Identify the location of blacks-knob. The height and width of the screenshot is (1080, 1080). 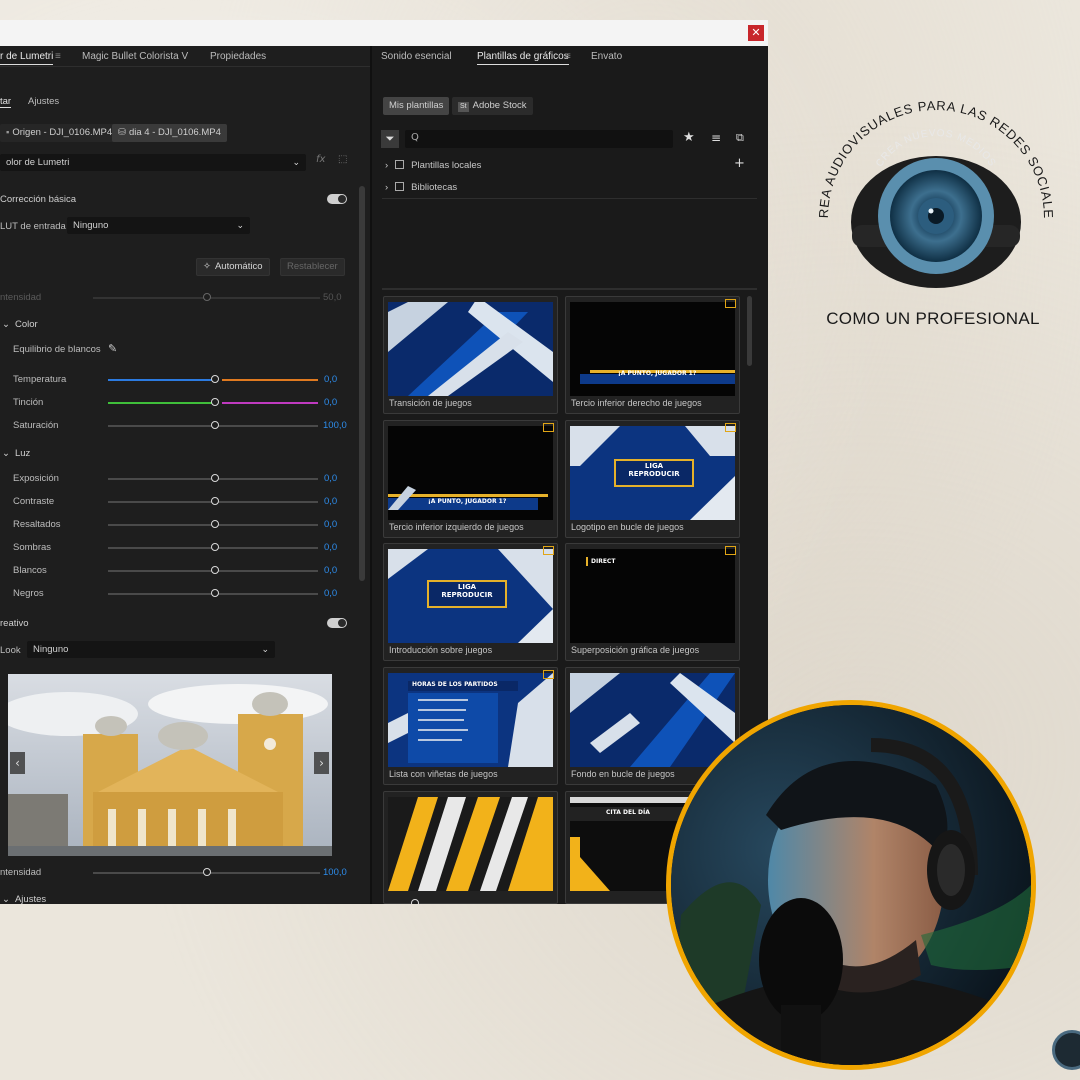
(215, 593).